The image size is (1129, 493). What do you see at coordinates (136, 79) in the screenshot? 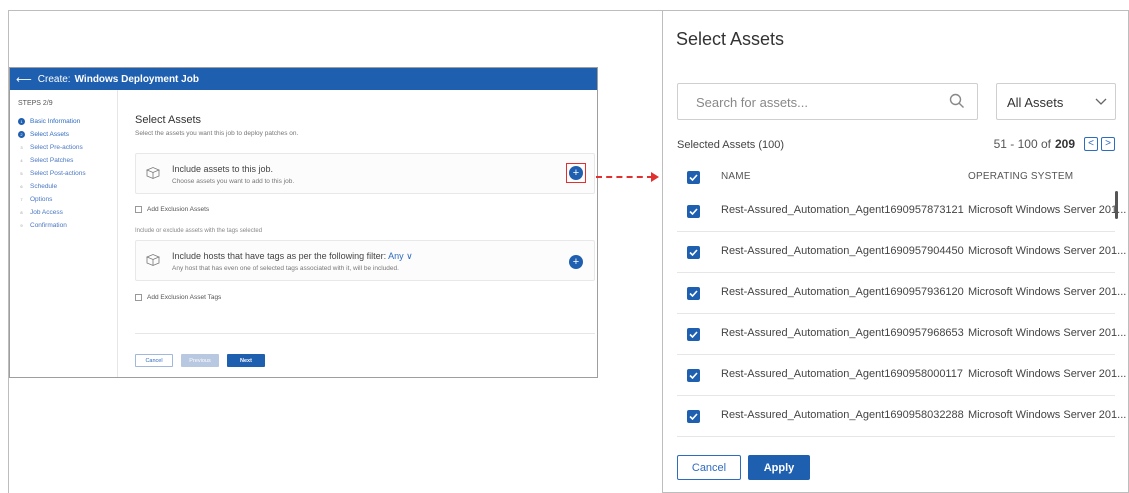
I see `header-title: Windows Deployment Job` at bounding box center [136, 79].